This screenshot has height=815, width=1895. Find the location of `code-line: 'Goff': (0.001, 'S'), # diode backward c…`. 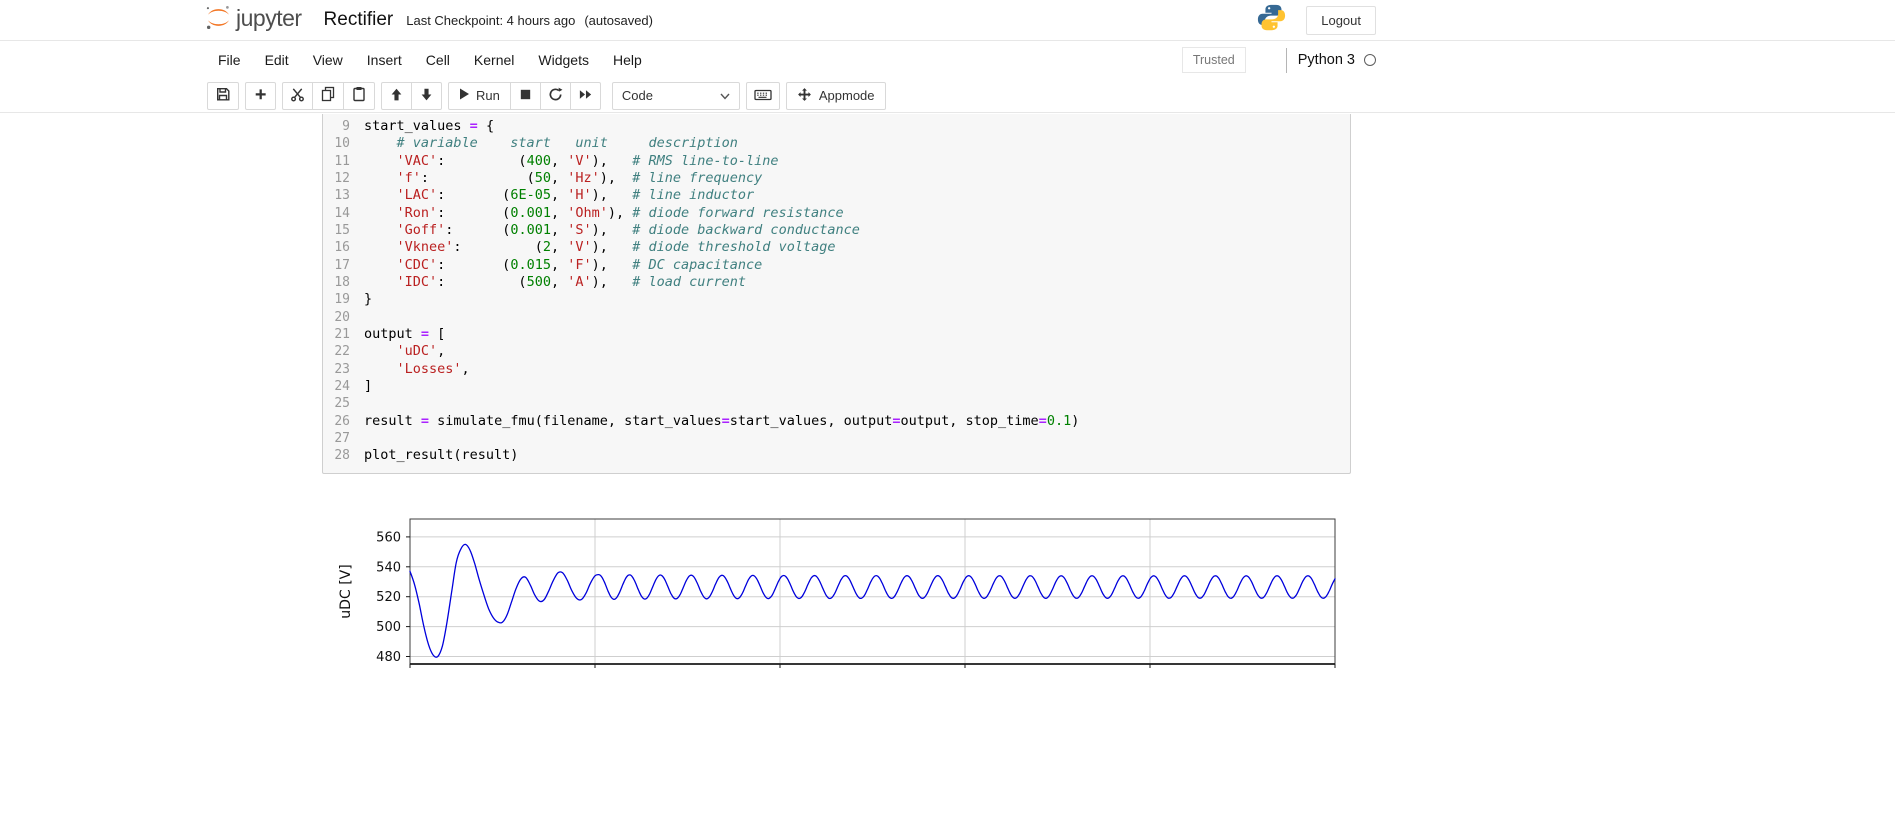

code-line: 'Goff': (0.001, 'S'), # diode backward c… is located at coordinates (628, 229).